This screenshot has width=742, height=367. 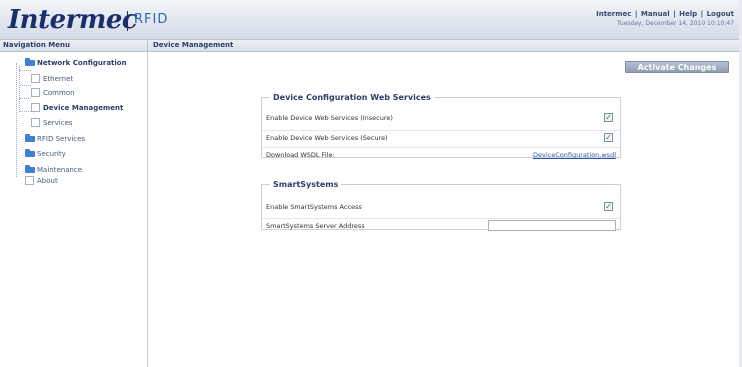 I want to click on wsdl-download-link: DeviceConfiguration.wsdl, so click(x=574, y=155).